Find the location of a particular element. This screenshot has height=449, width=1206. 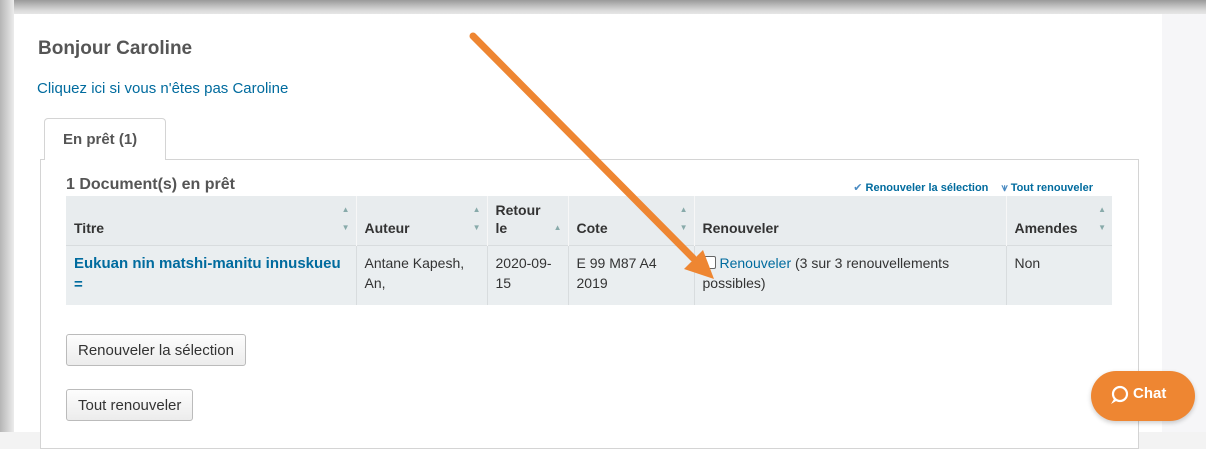

cell-call-number: E 99 M87 A4 2019 is located at coordinates (631, 275).